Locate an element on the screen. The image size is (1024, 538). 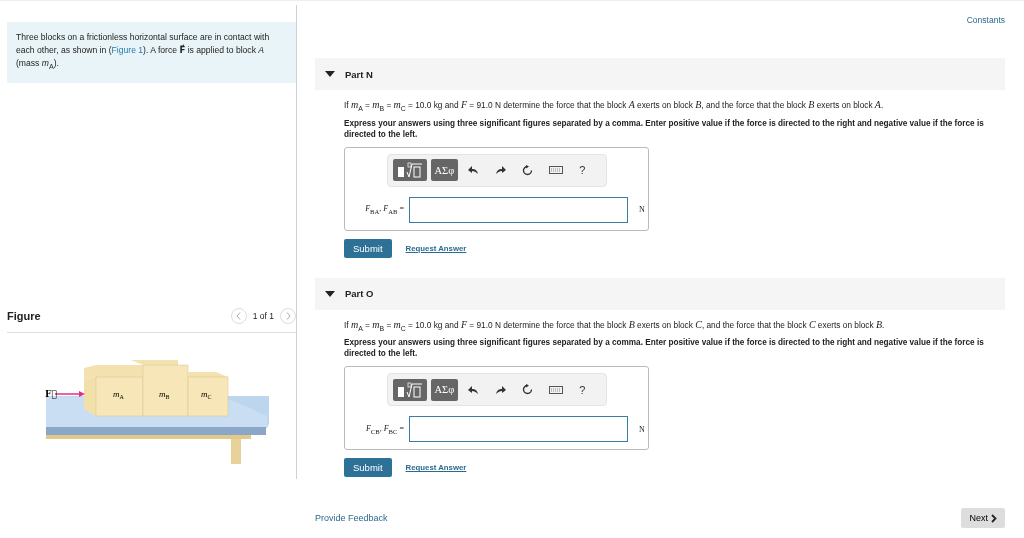
part-title: Part N is located at coordinates (359, 74).